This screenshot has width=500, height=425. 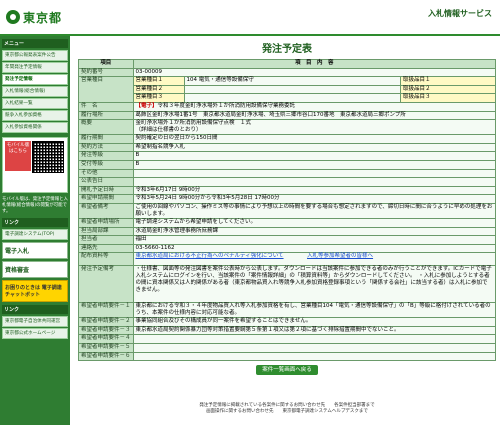 I want to click on sidebar-item-bid-info: 入札情報(総合情報), so click(x=35, y=91).